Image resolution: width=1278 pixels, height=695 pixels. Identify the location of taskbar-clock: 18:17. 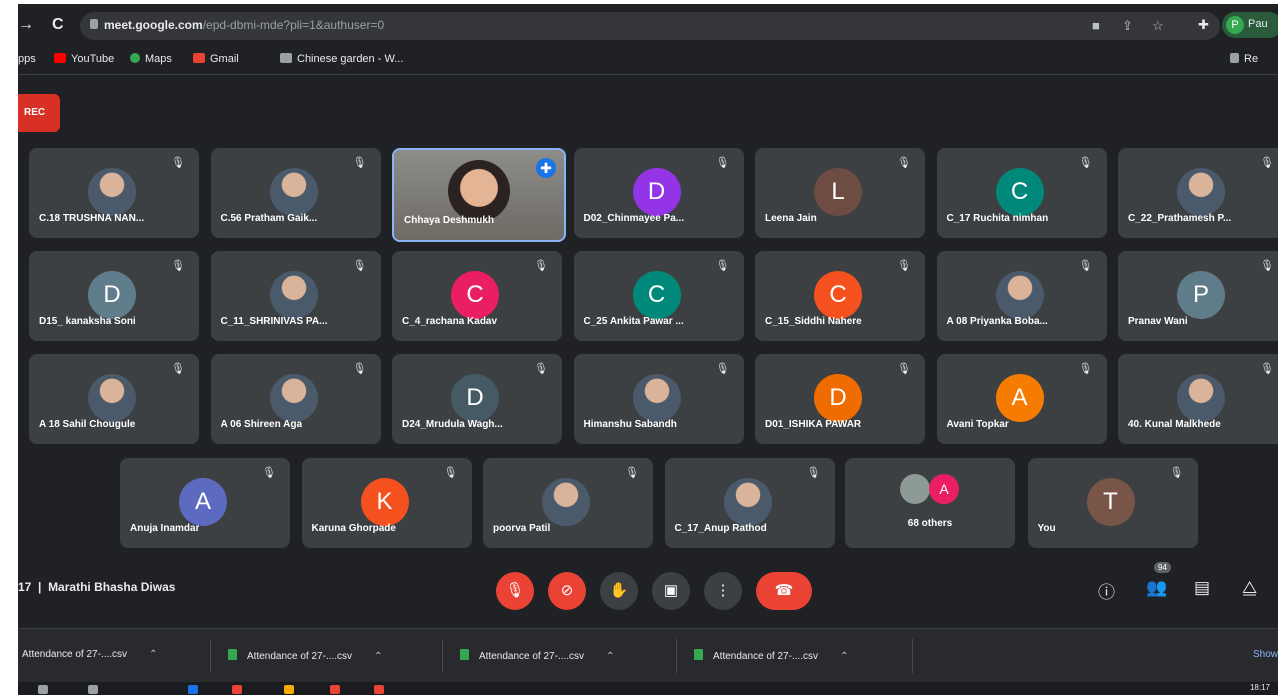
(1259, 687).